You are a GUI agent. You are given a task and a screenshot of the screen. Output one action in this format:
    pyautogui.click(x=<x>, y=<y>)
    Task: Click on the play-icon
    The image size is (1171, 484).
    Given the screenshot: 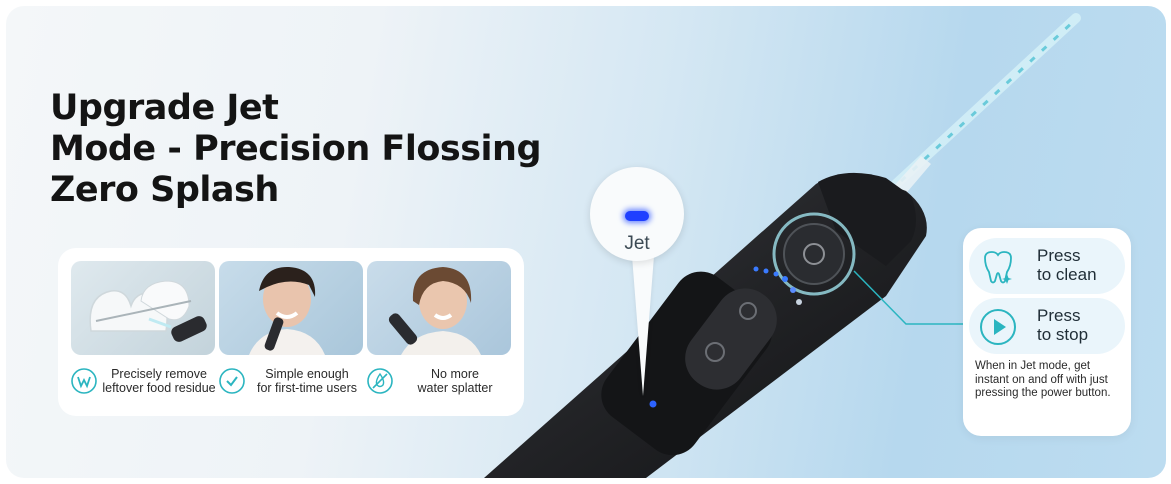 What is the action you would take?
    pyautogui.click(x=998, y=327)
    